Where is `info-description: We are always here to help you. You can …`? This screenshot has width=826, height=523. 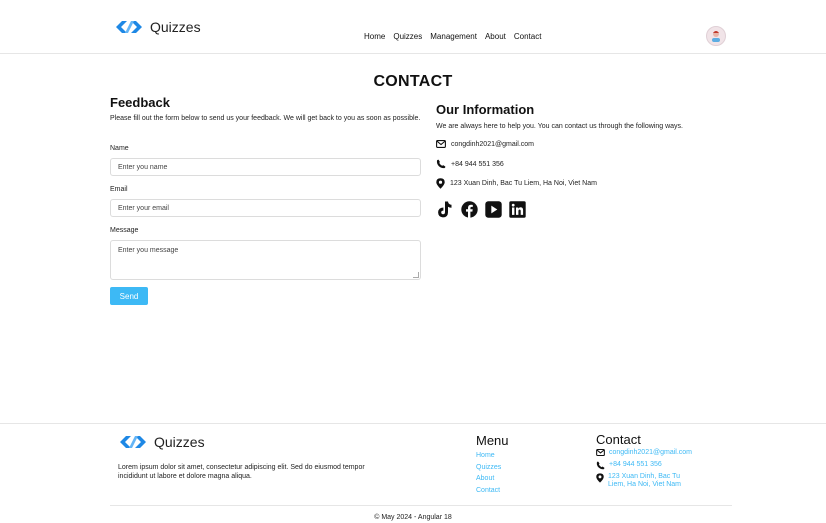 info-description: We are always here to help you. You can … is located at coordinates (559, 126).